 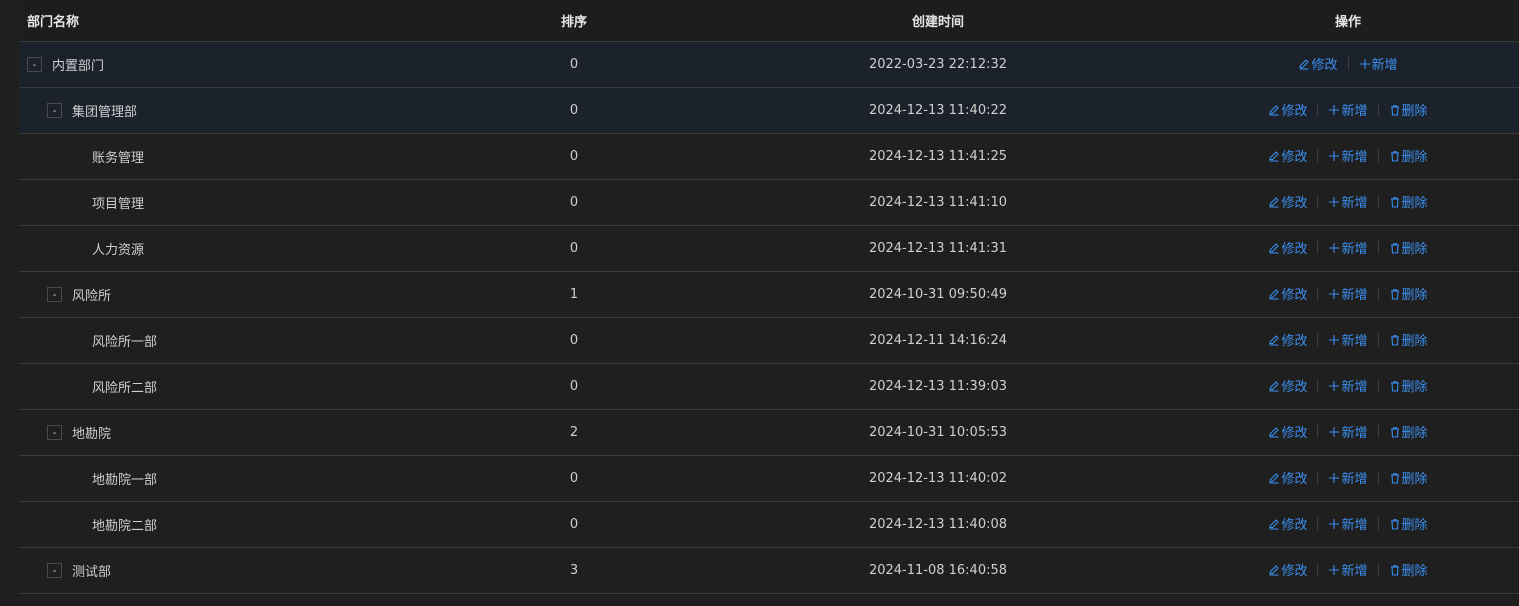 I want to click on actions-cell: 修改 新增, so click(x=1348, y=64).